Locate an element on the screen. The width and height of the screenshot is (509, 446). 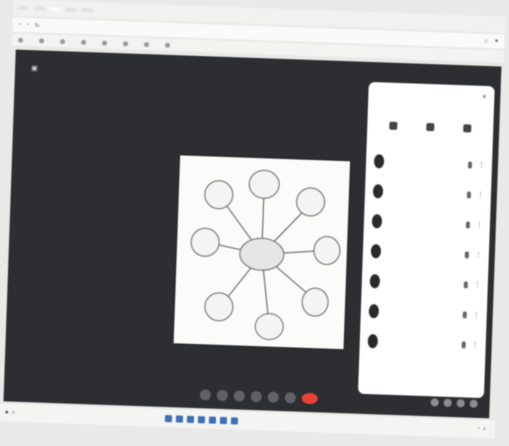
volume-icon: ◖ is located at coordinates (484, 429).